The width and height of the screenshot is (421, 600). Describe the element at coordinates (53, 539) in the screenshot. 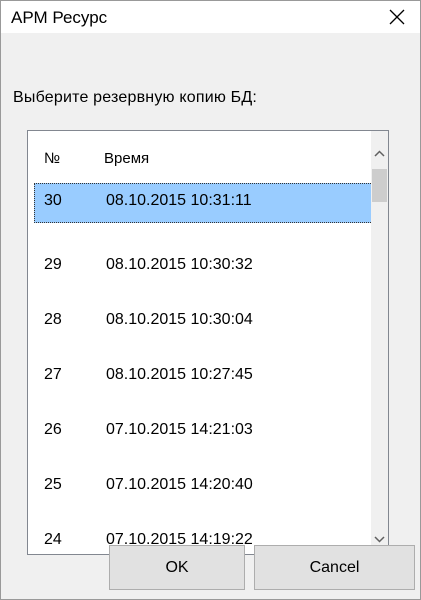

I see `row-number: 24` at that location.